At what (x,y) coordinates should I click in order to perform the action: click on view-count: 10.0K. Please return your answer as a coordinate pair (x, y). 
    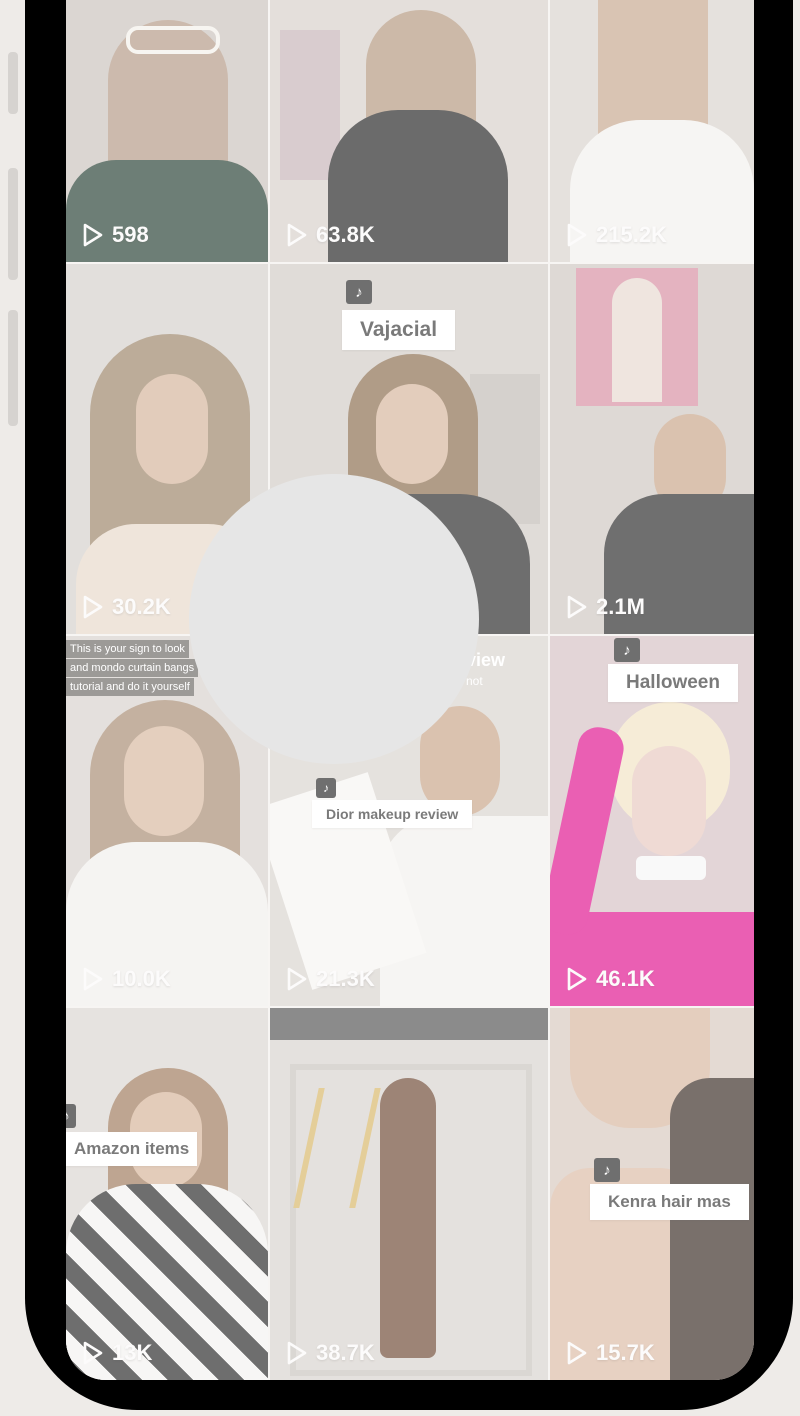
    Looking at the image, I should click on (126, 979).